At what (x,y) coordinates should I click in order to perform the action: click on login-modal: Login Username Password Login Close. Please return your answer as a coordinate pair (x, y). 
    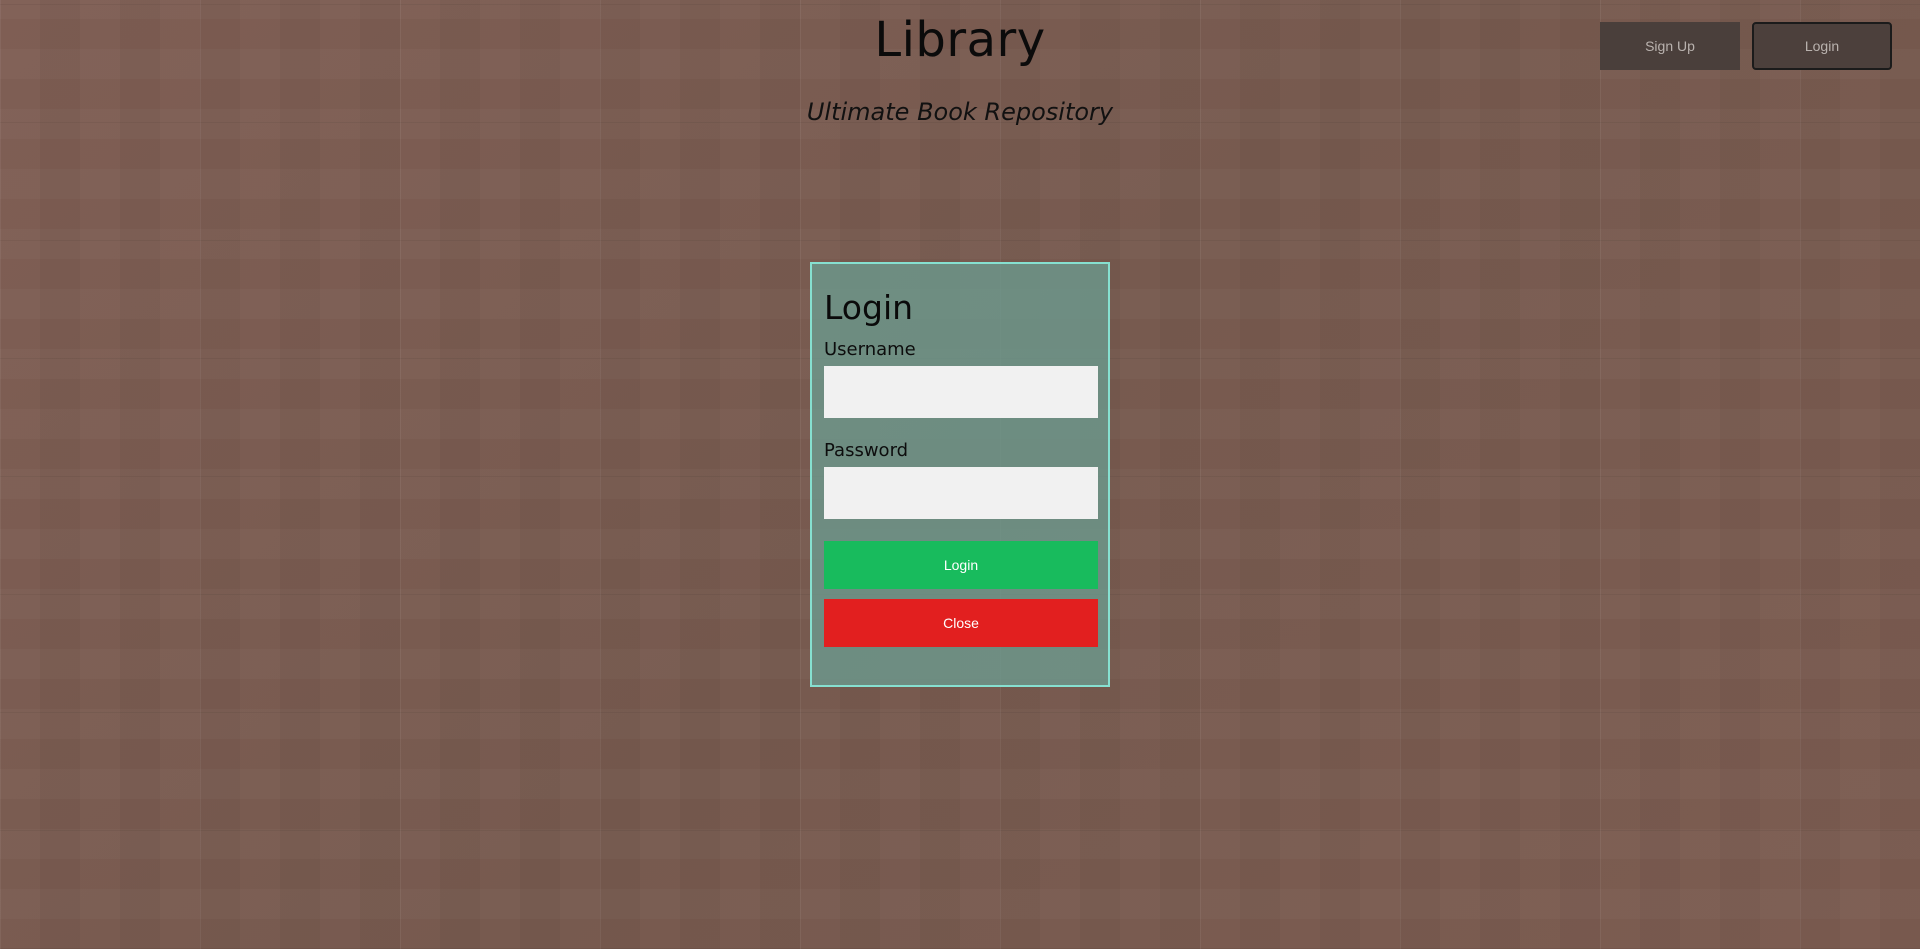
    Looking at the image, I should click on (960, 474).